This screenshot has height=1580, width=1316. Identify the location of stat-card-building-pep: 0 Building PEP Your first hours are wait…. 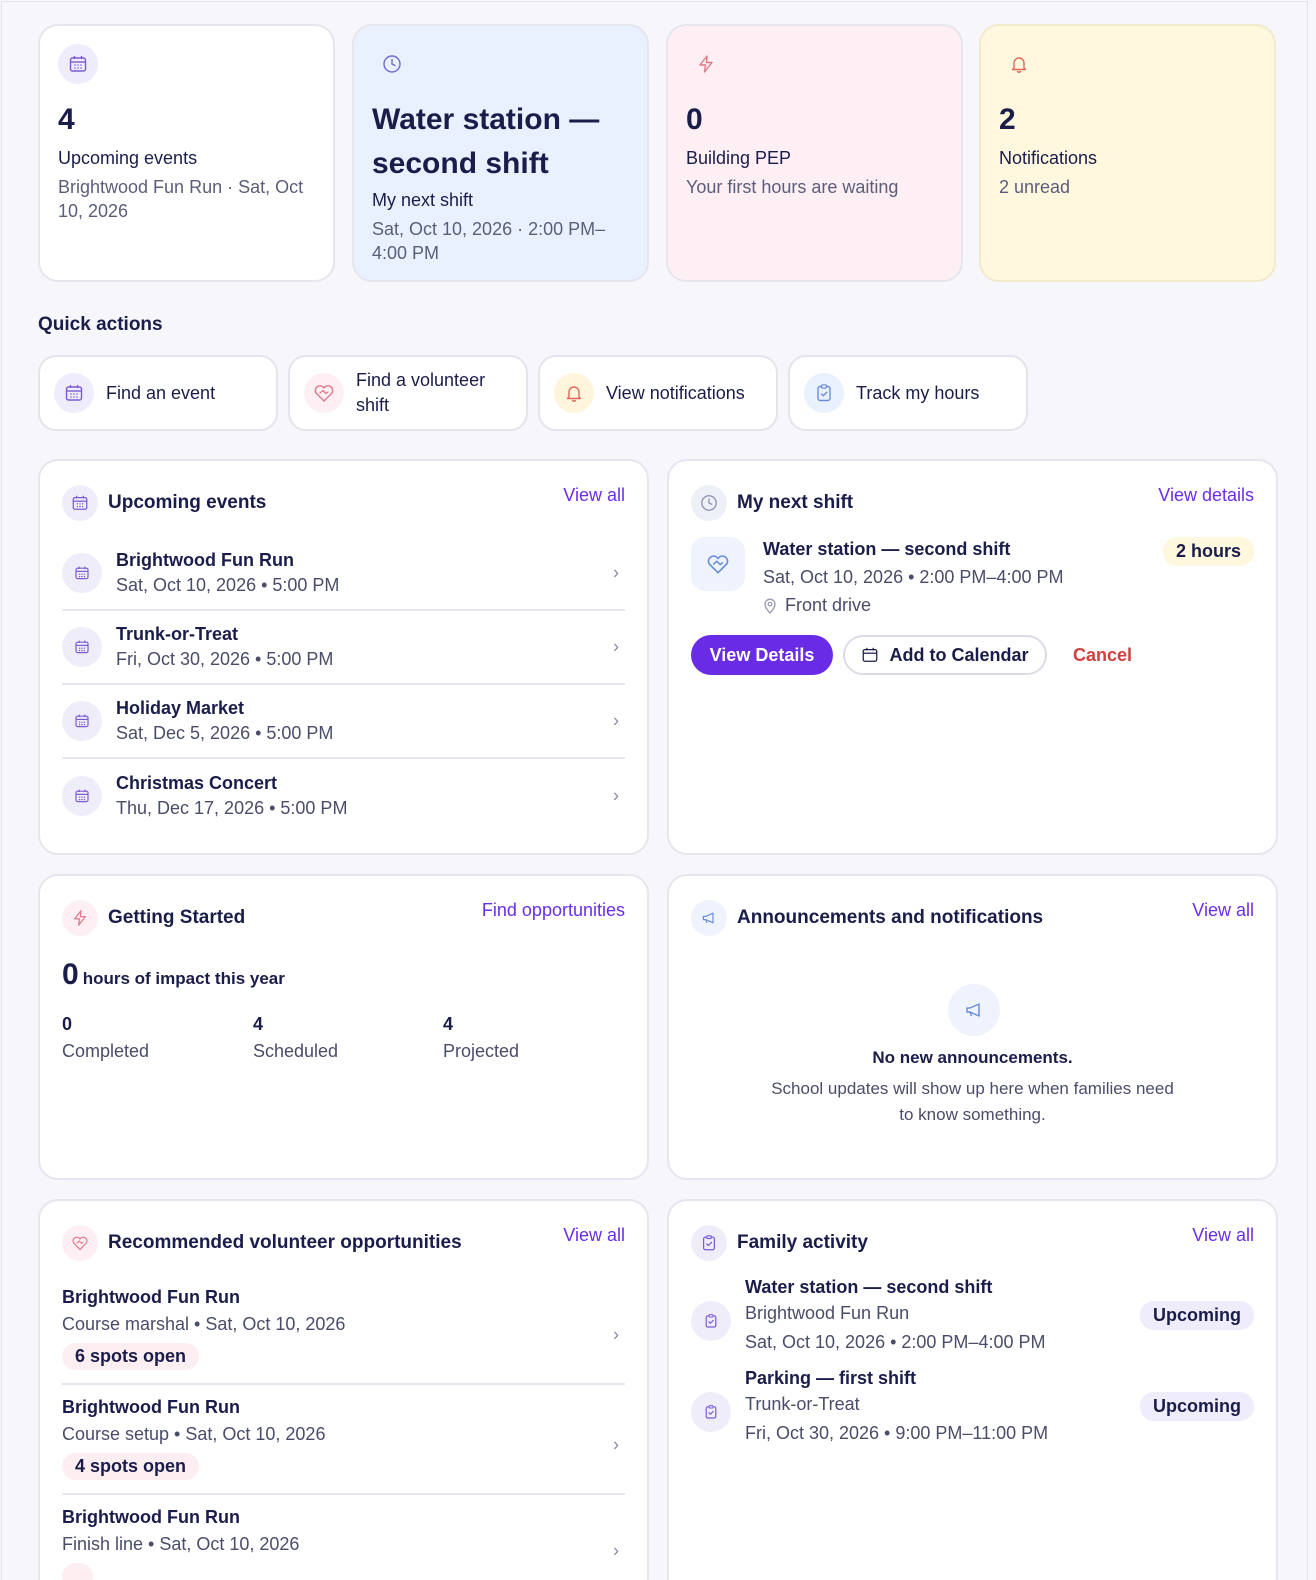
(814, 153).